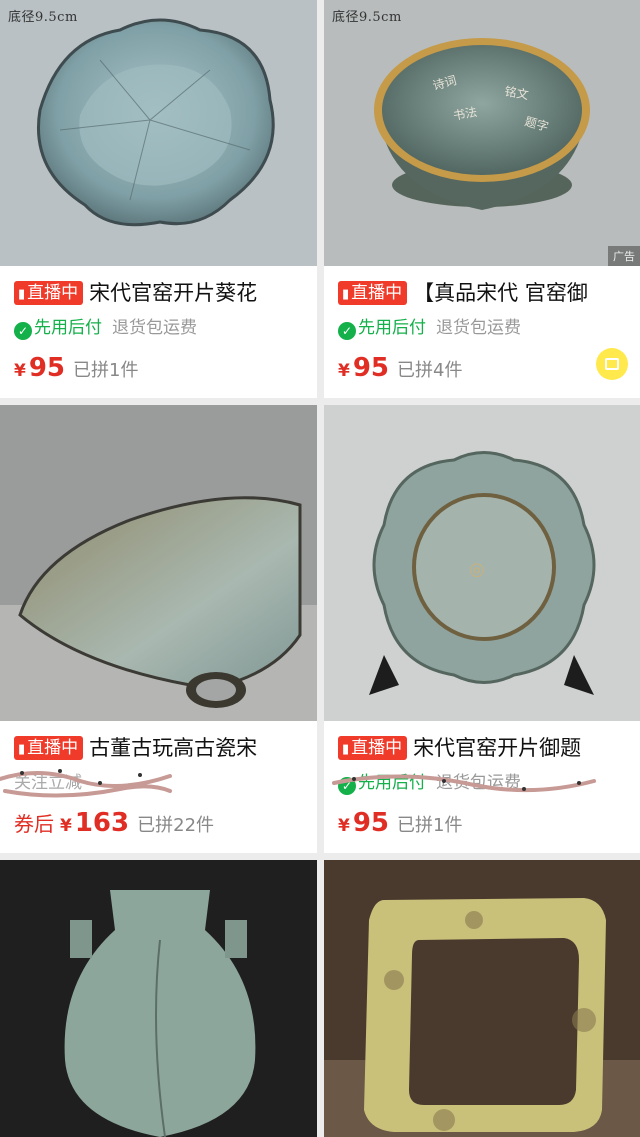 The height and width of the screenshot is (1137, 640). I want to click on camera-icon, so click(612, 364).